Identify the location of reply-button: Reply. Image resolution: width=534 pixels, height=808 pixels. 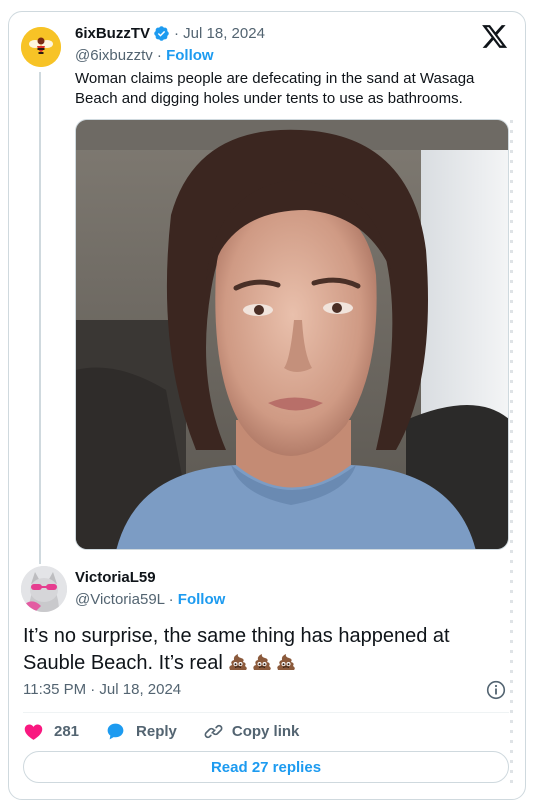
(154, 731).